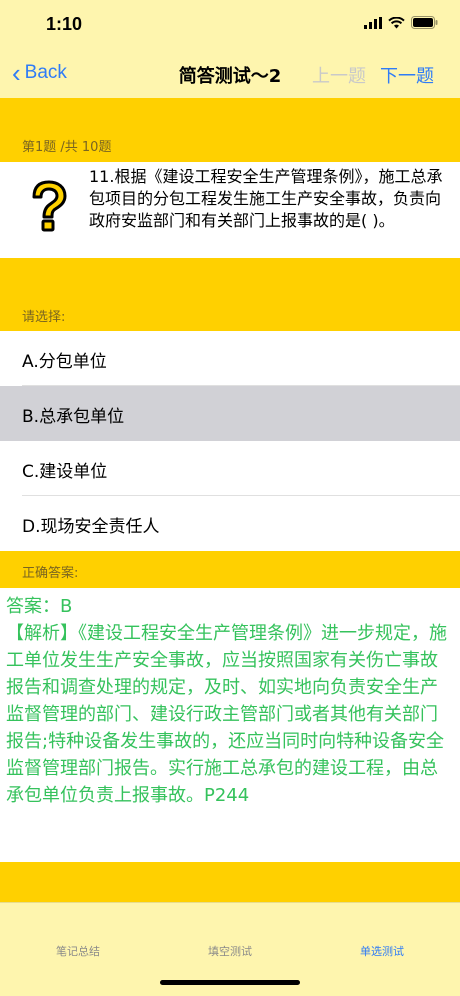  I want to click on option-label: A.分包单位, so click(64, 362).